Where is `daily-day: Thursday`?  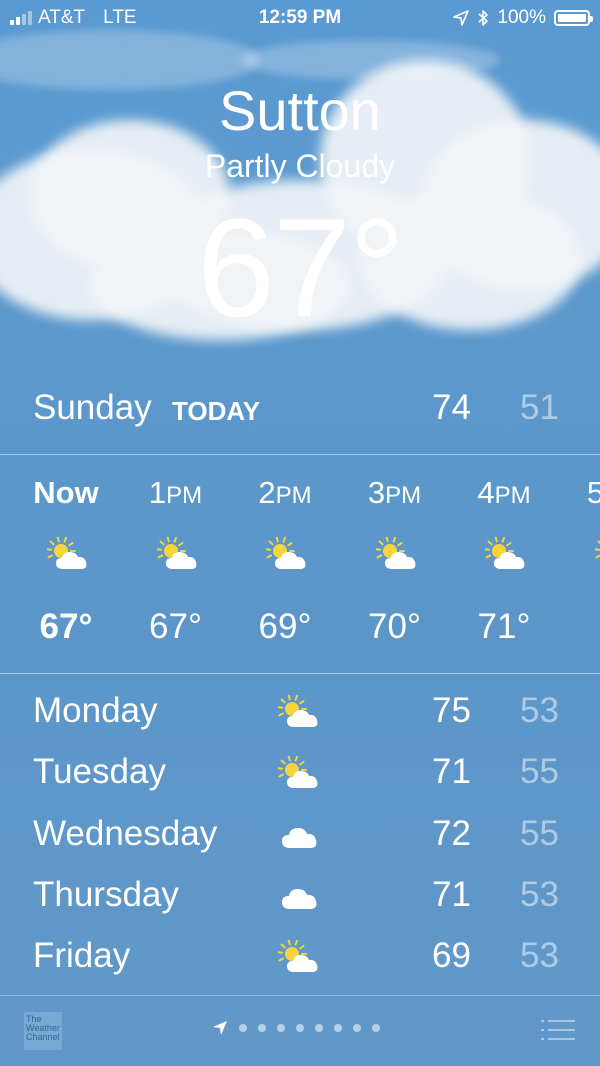
daily-day: Thursday is located at coordinates (106, 894).